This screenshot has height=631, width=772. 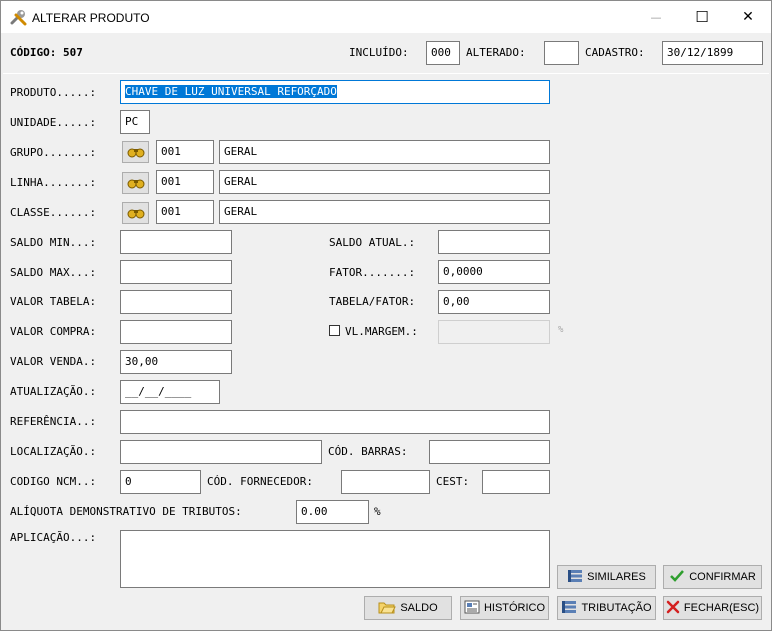 I want to click on fechar-label: FECHAR(ESC), so click(x=721, y=608).